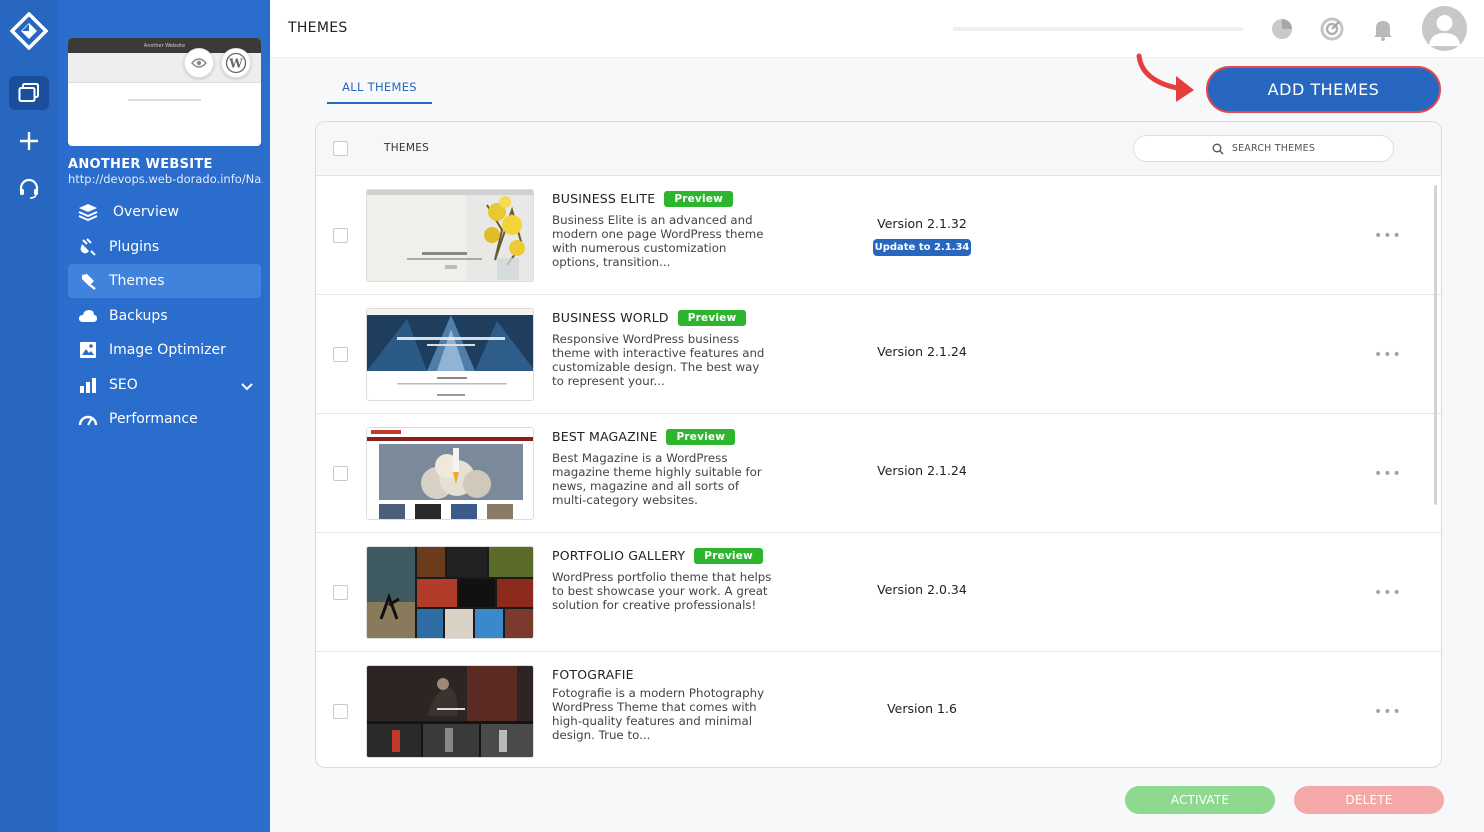 The image size is (1484, 832). What do you see at coordinates (164, 350) in the screenshot?
I see `sidebar-item-image-optimizer: Image Optimizer` at bounding box center [164, 350].